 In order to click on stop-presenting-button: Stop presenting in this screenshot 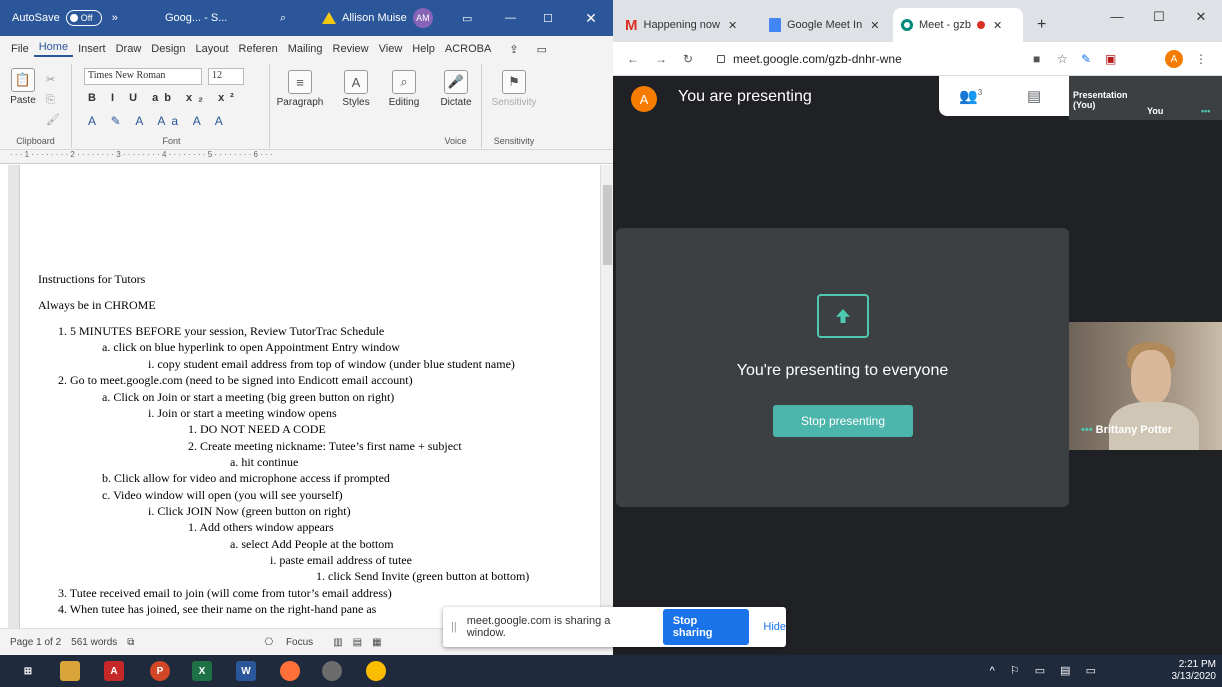, I will do `click(843, 421)`.